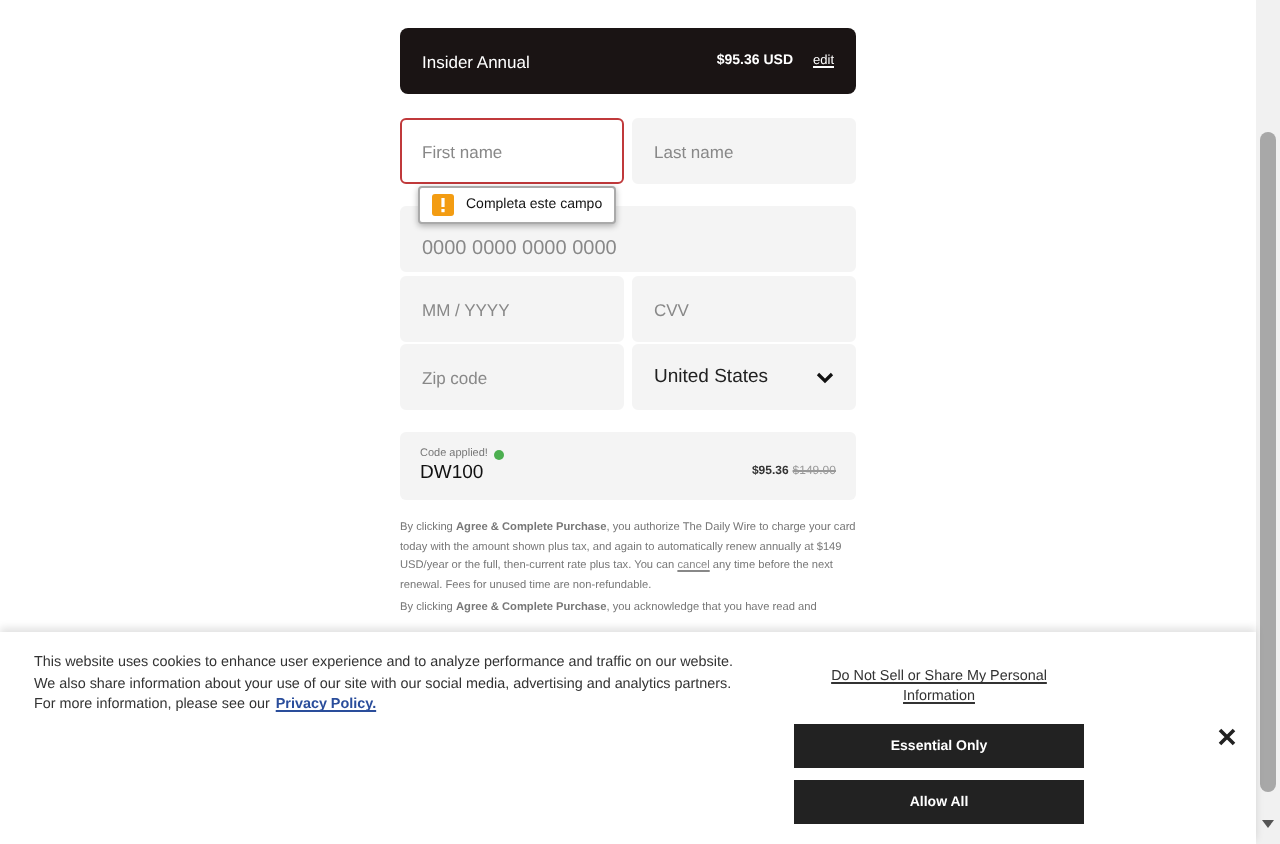 The height and width of the screenshot is (844, 1280). I want to click on chevron-down-icon, so click(825, 377).